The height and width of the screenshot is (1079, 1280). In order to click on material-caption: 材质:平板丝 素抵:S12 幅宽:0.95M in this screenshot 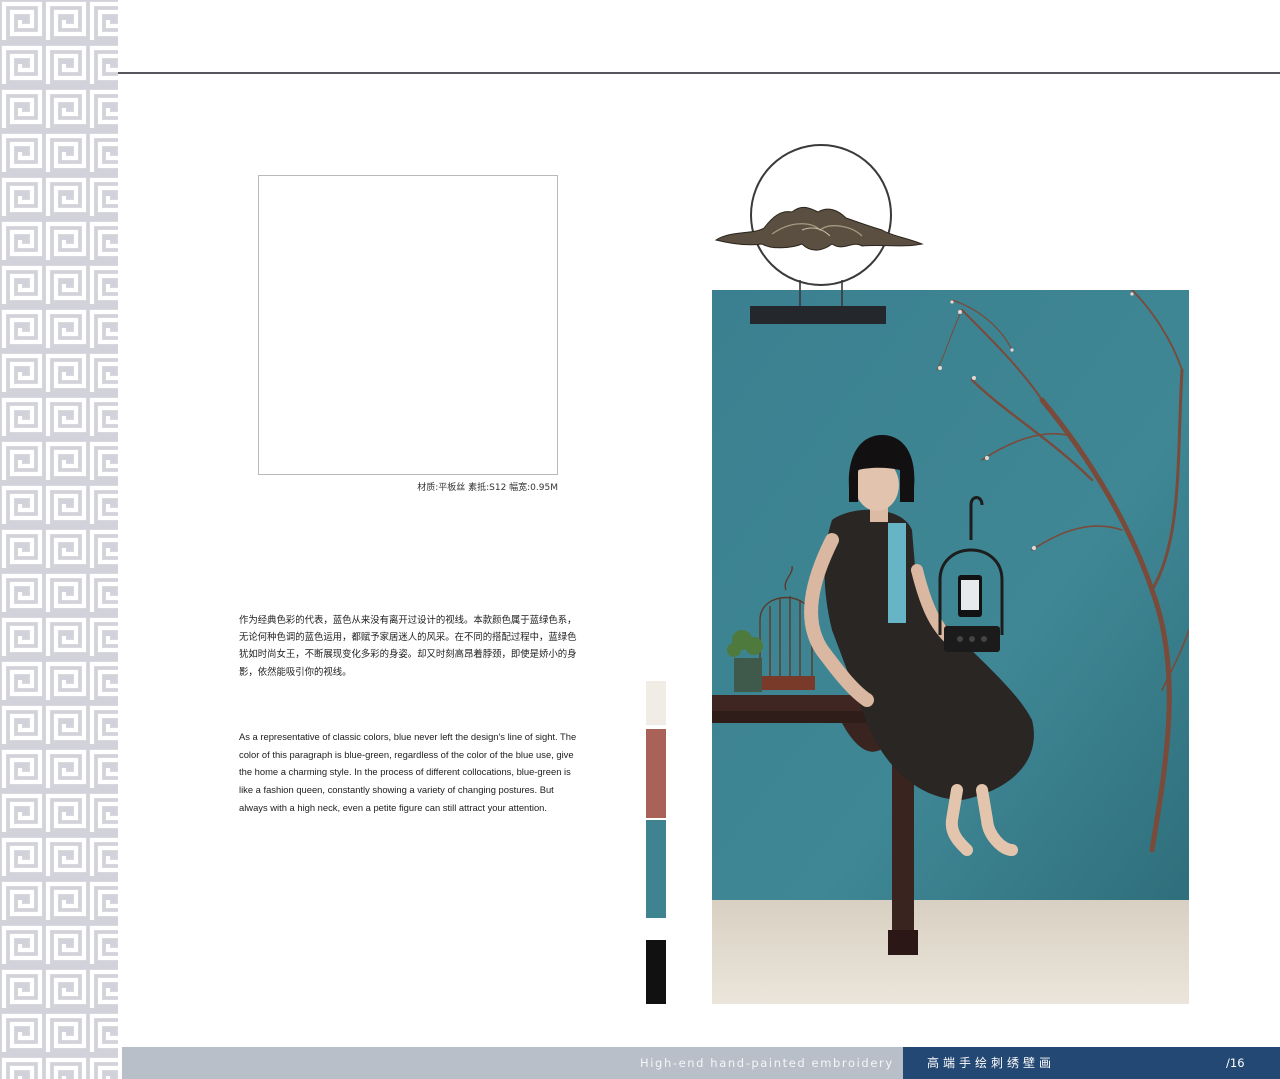, I will do `click(487, 488)`.